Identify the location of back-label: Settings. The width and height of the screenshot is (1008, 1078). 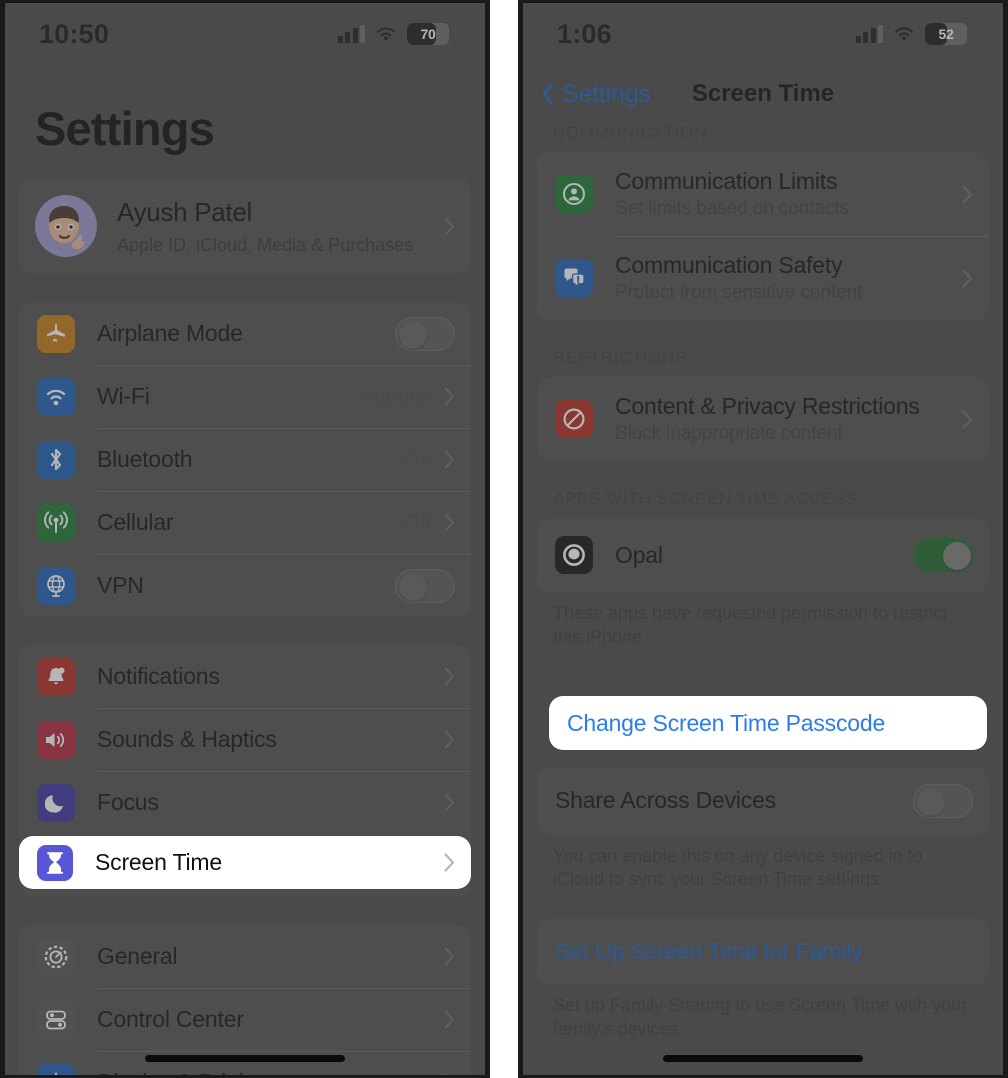
(606, 93).